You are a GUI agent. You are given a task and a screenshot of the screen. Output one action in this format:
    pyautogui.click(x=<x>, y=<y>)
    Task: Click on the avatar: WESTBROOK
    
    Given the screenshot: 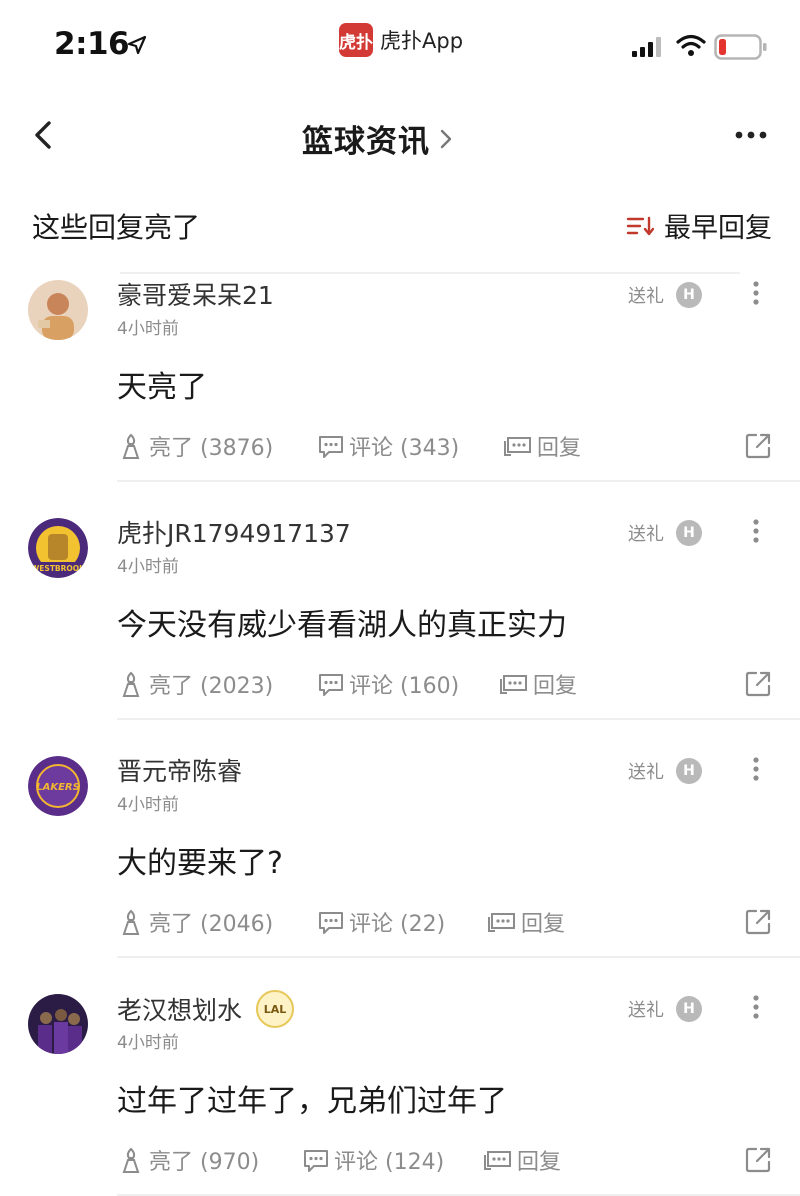 What is the action you would take?
    pyautogui.click(x=58, y=548)
    